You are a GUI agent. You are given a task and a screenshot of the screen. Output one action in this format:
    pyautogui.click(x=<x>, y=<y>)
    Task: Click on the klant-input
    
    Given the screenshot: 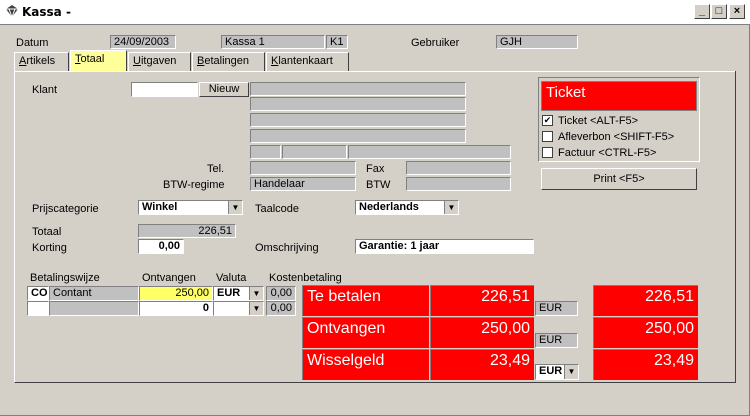 What is the action you would take?
    pyautogui.click(x=164, y=89)
    